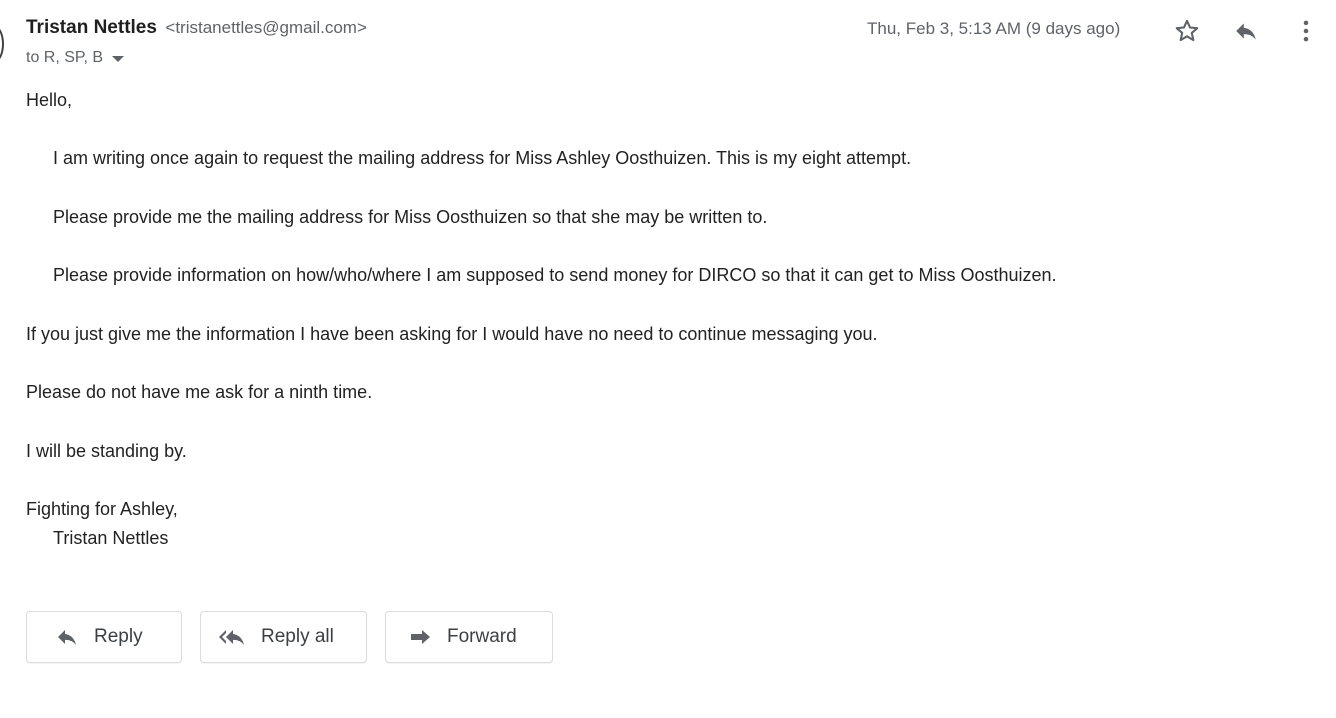  Describe the element at coordinates (994, 28) in the screenshot. I see `timestamp: Thu, Feb 3, 5:13 AM (9 days ago)` at that location.